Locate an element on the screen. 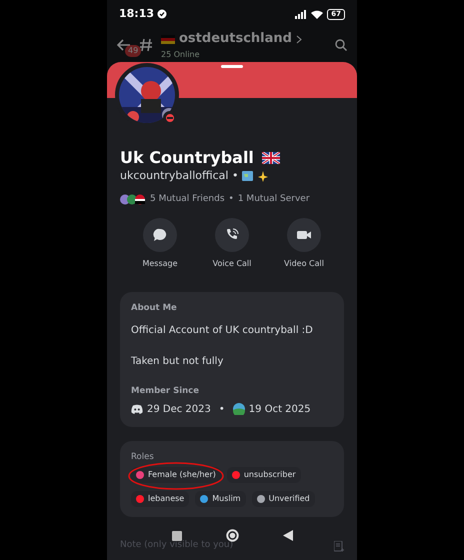  section-heading: Roles is located at coordinates (143, 457).